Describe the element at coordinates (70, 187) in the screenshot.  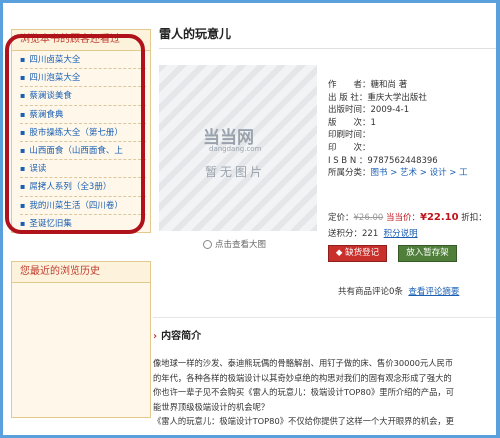
I see `book-link: 屌拷人系列（全3册）` at that location.